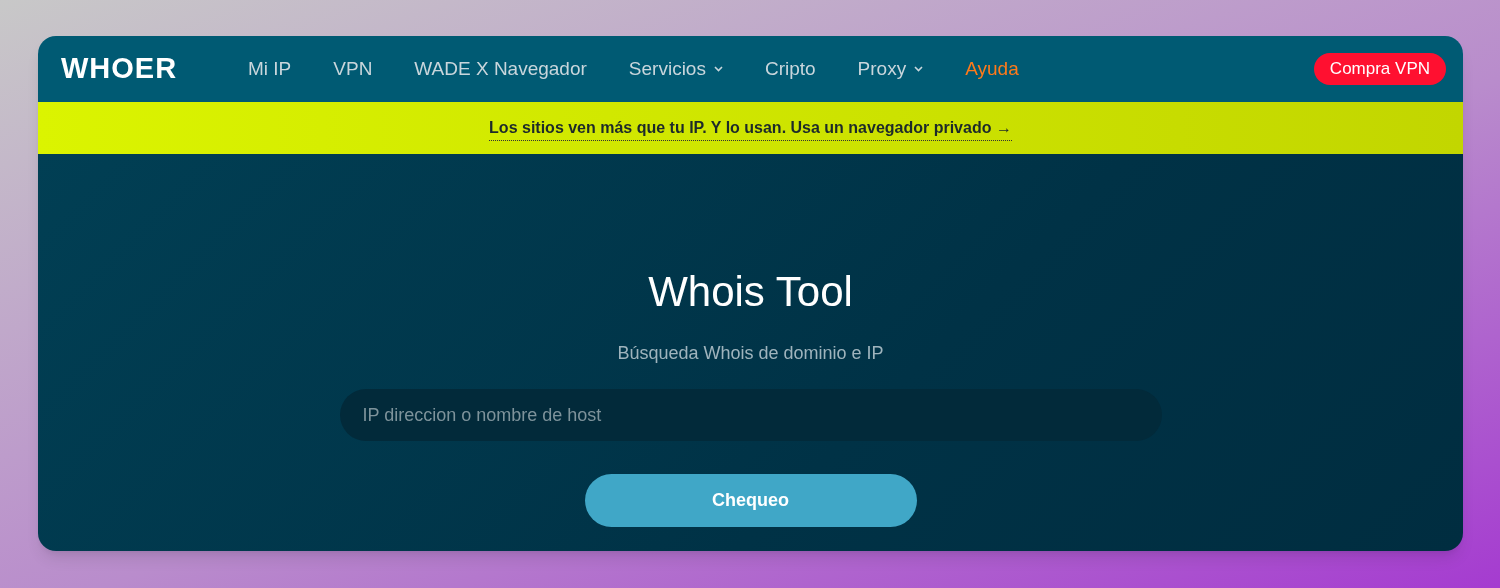  What do you see at coordinates (270, 69) in the screenshot?
I see `nav-link: Mi IP` at bounding box center [270, 69].